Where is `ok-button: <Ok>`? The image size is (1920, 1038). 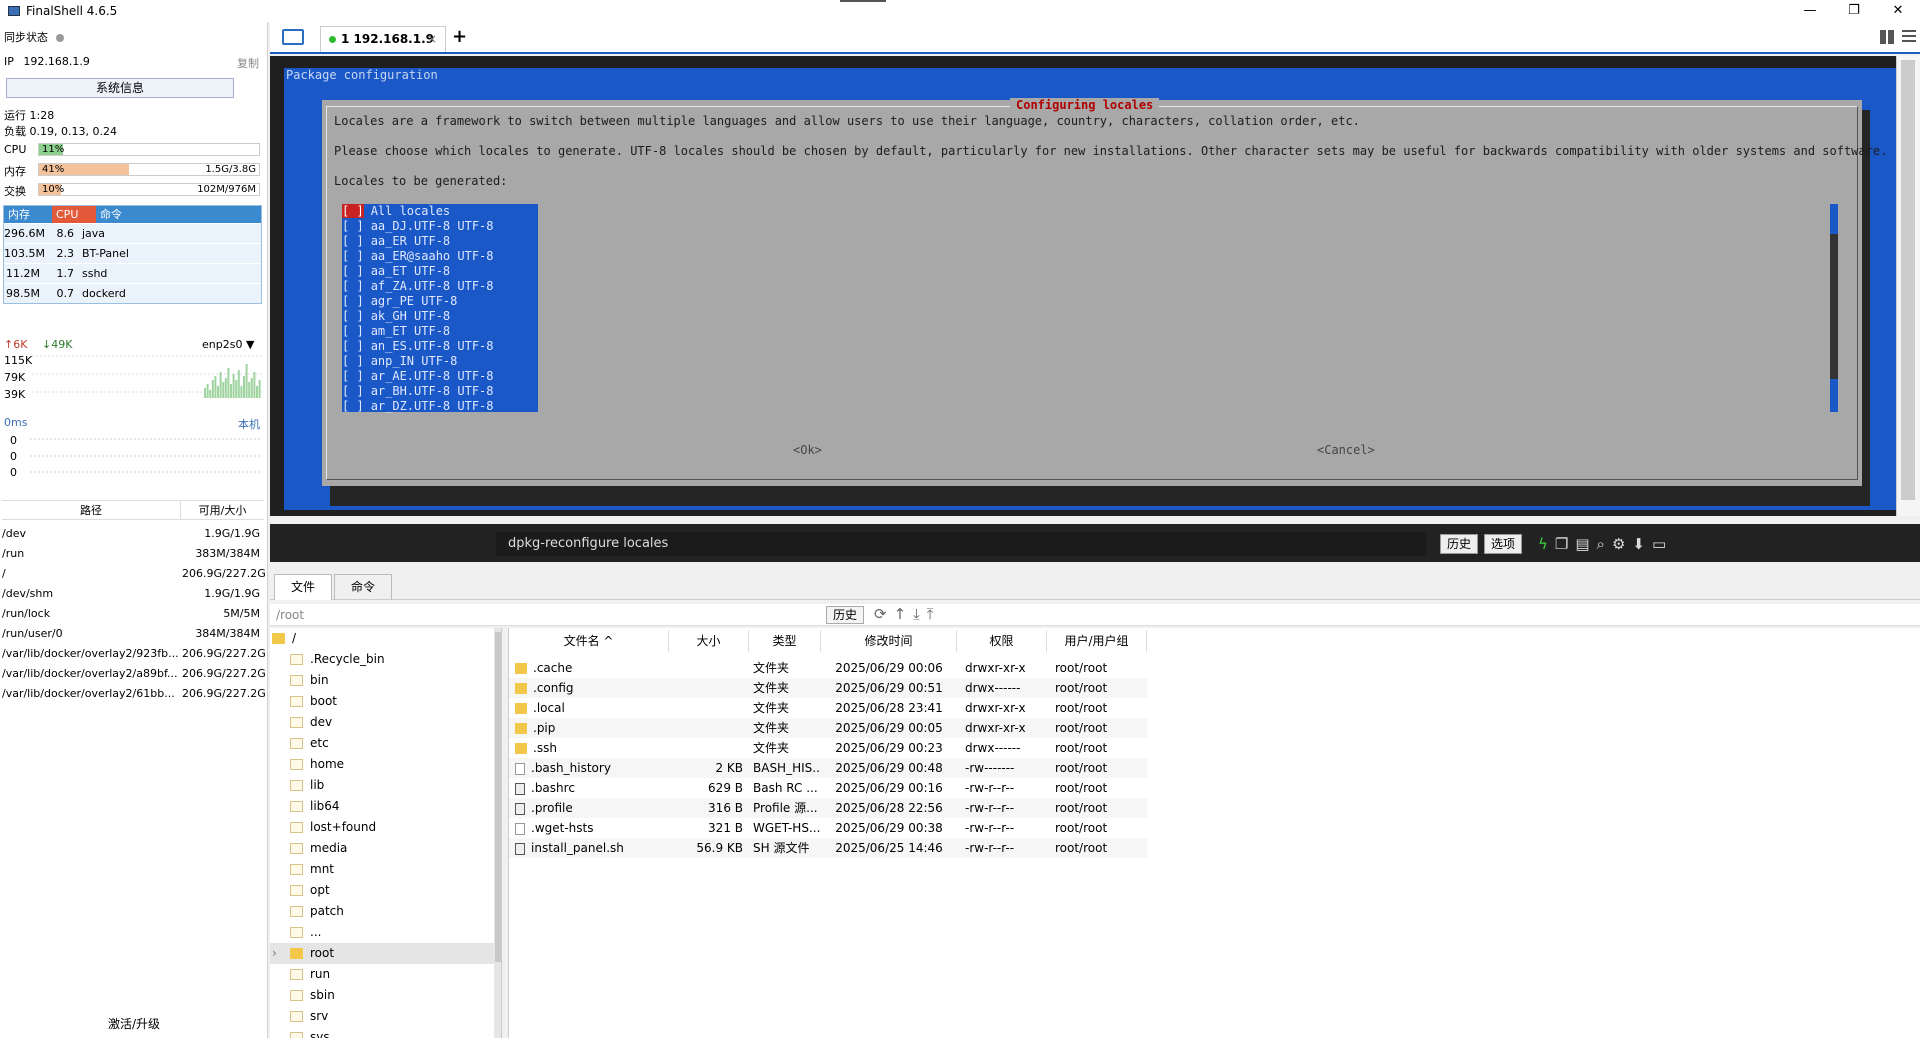 ok-button: <Ok> is located at coordinates (807, 450).